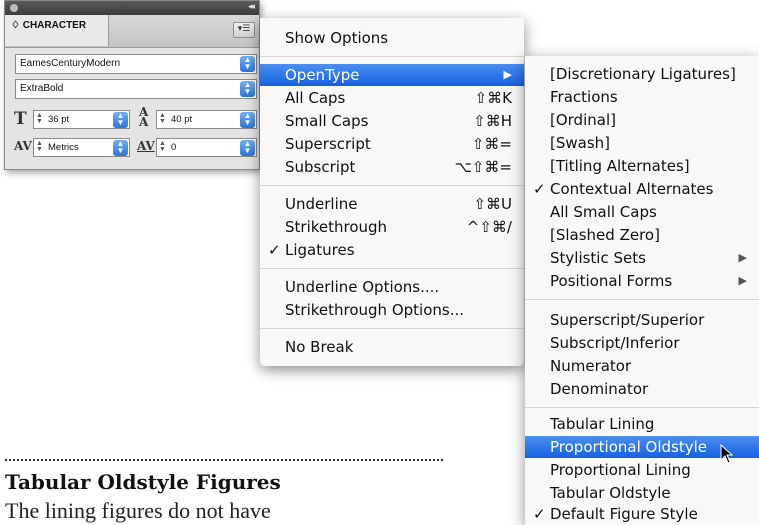 The width and height of the screenshot is (759, 525). I want to click on collapse-icon: ◂◂, so click(251, 7).